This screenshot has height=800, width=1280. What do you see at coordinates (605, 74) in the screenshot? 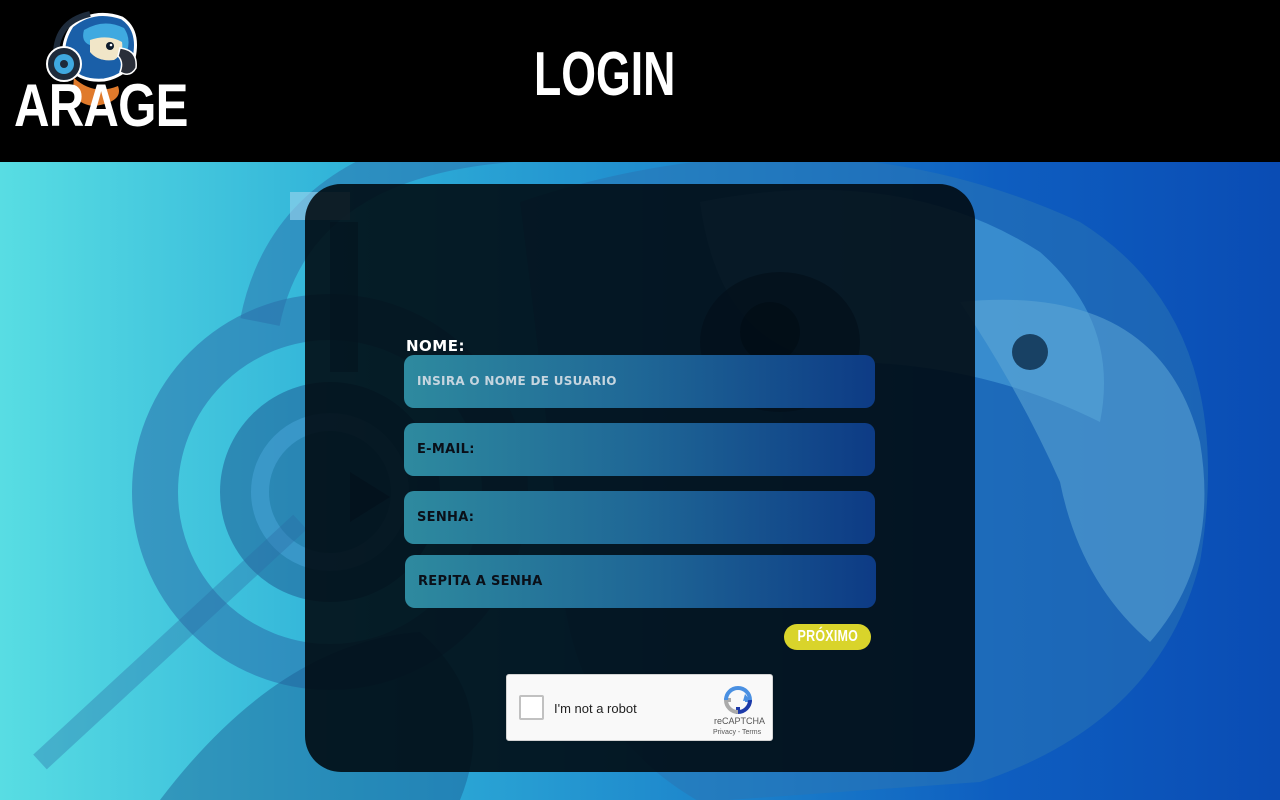
I see `page-title: LOGIN` at bounding box center [605, 74].